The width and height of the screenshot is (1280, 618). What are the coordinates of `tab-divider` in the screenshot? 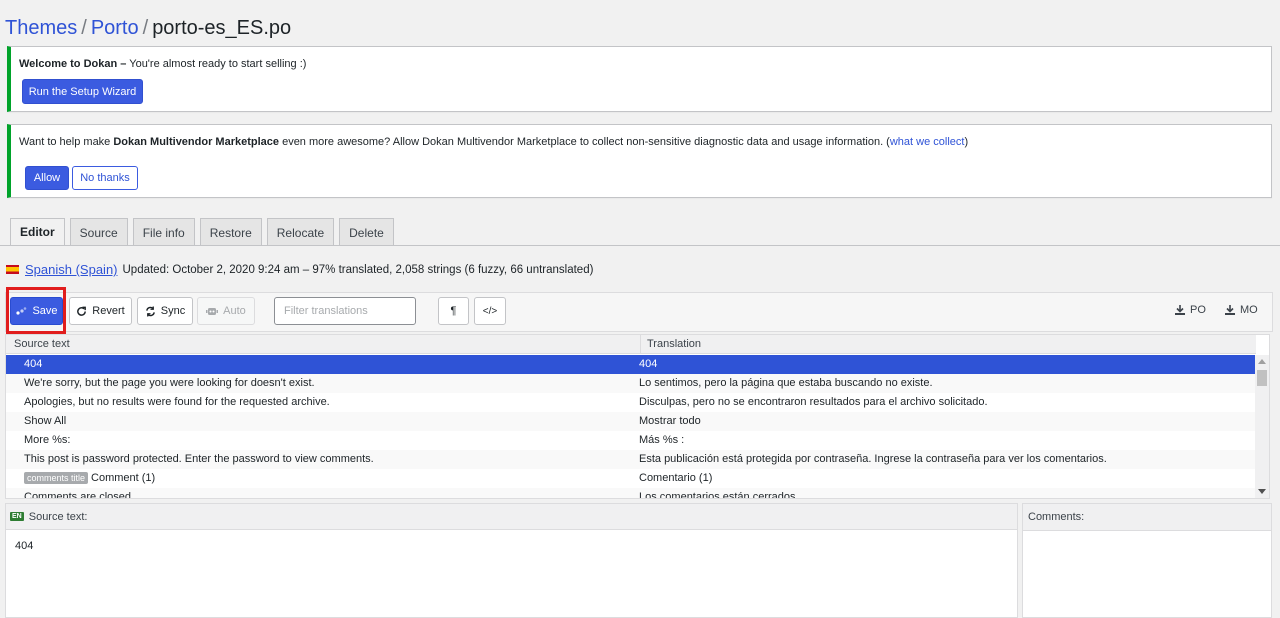 It's located at (640, 245).